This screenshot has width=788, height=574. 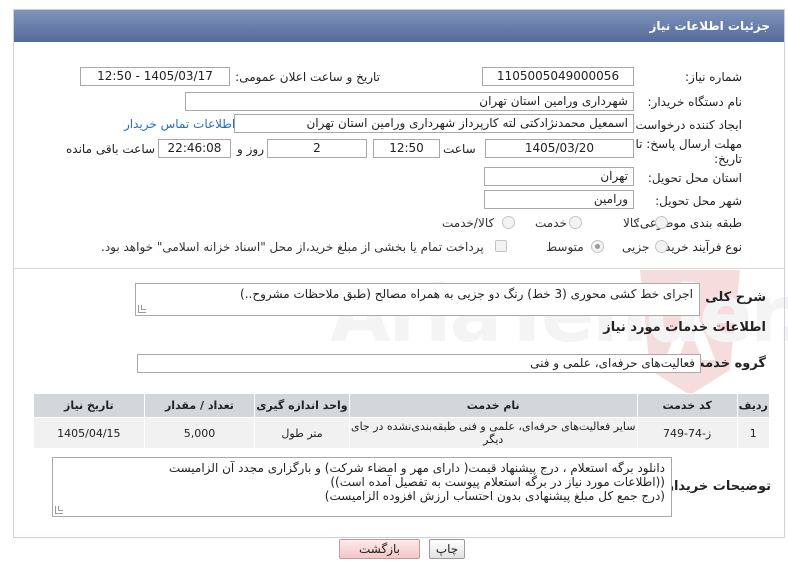 What do you see at coordinates (688, 223) in the screenshot?
I see `category-label: طبقه بندی موضوعی:` at bounding box center [688, 223].